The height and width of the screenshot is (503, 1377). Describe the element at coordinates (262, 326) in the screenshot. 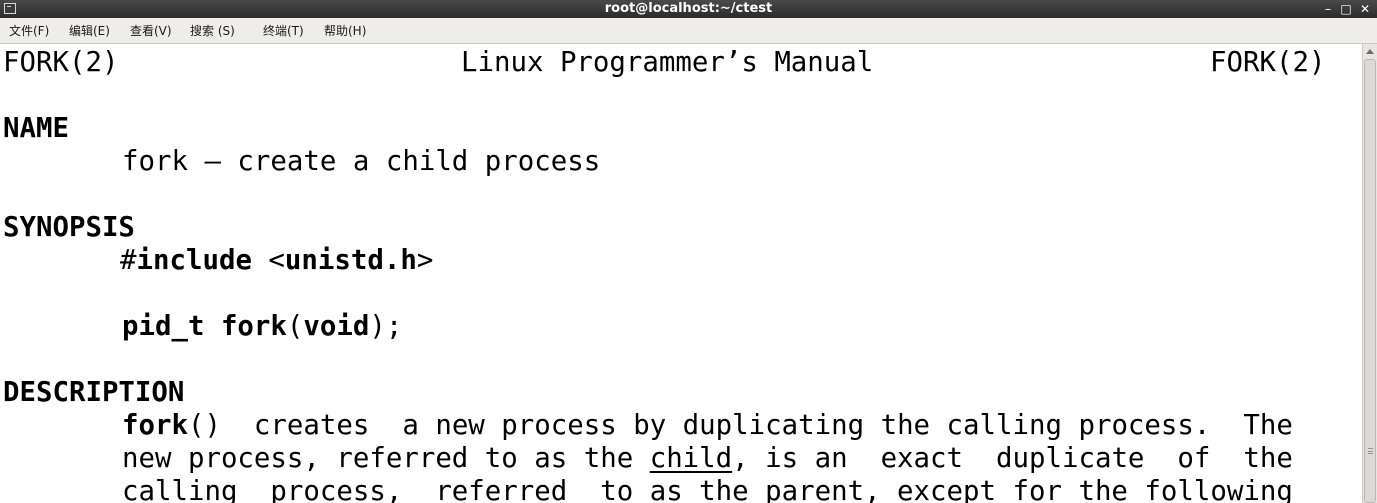

I see `synopsis-prototype: pid_t fork(void);` at that location.